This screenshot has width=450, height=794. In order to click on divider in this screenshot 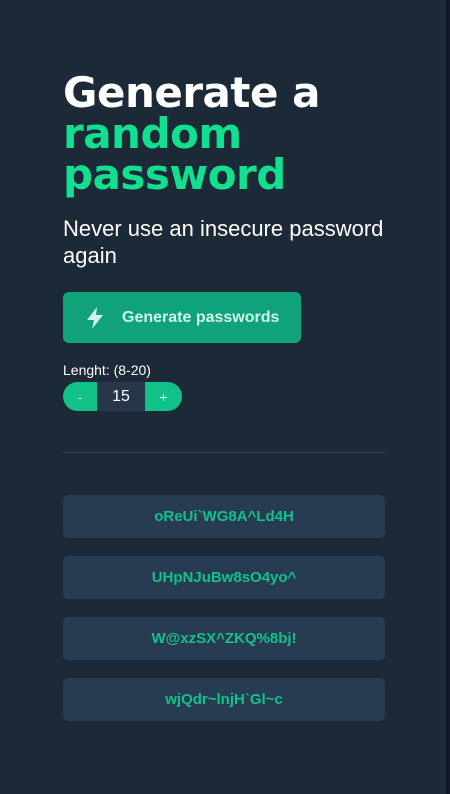, I will do `click(224, 452)`.